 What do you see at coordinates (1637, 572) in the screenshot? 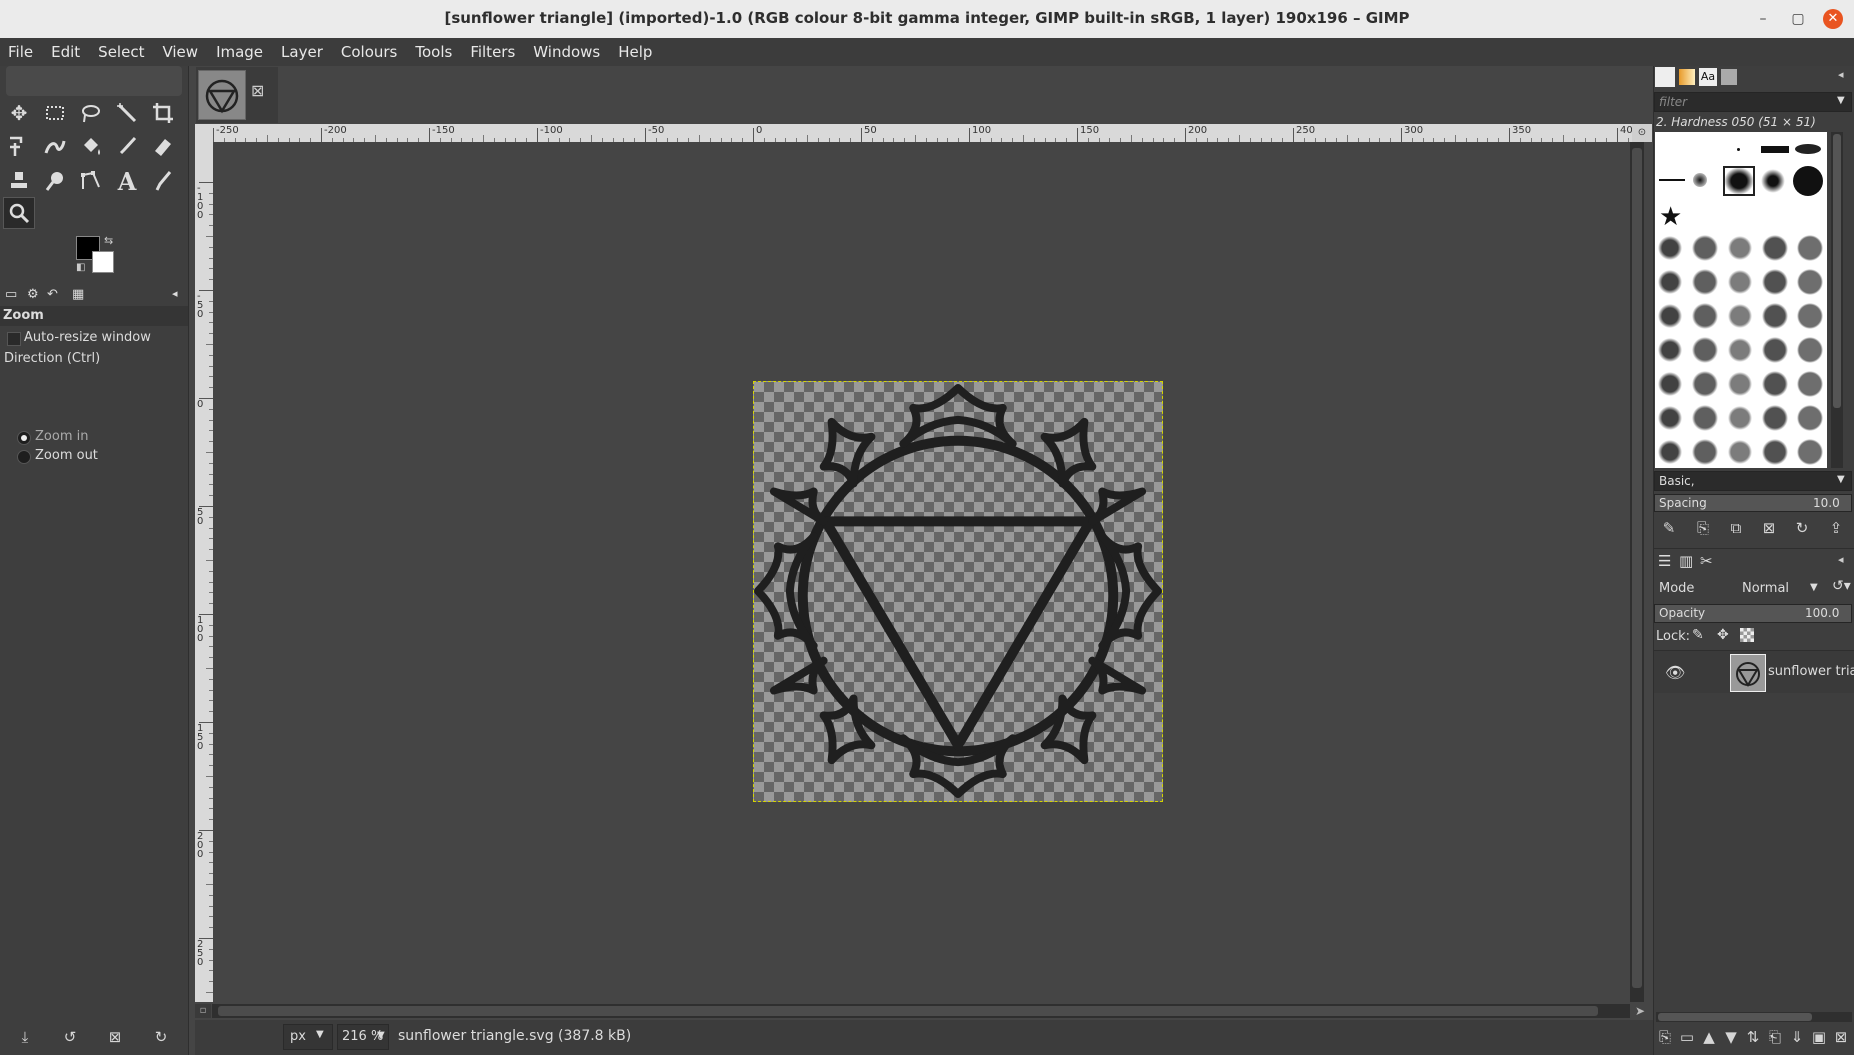
I see `vertical-scrollbar` at bounding box center [1637, 572].